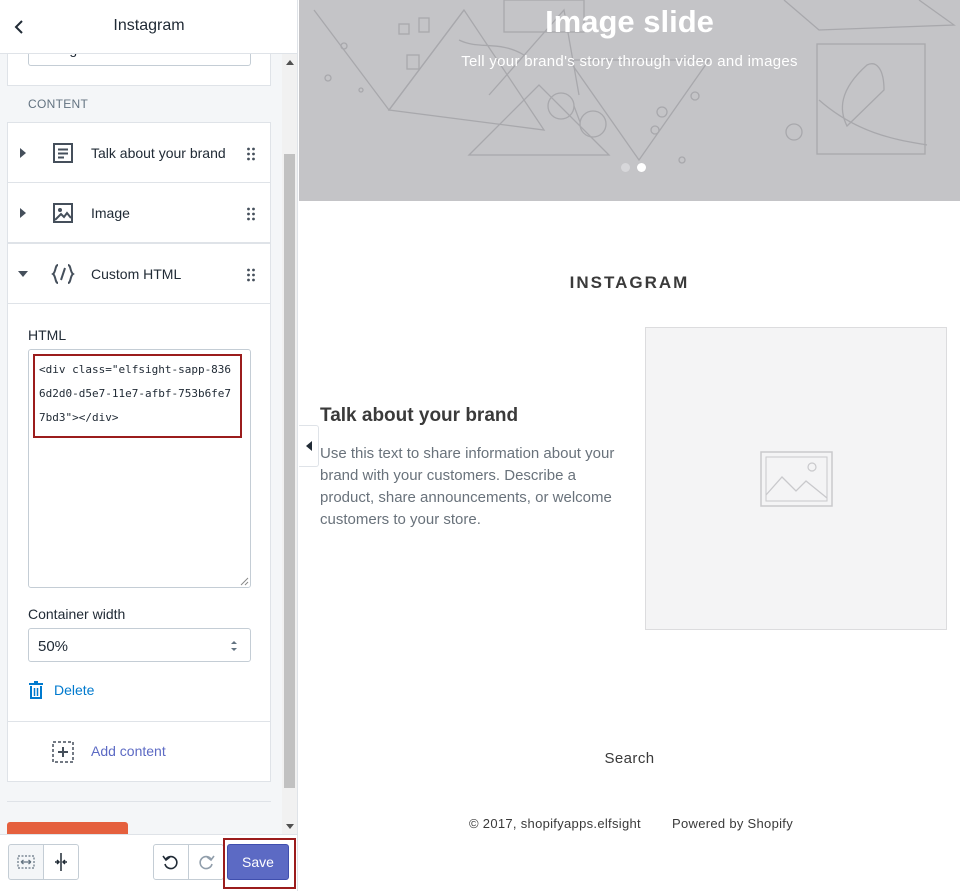 Image resolution: width=960 pixels, height=891 pixels. I want to click on container-width-value: 50%, so click(53, 646).